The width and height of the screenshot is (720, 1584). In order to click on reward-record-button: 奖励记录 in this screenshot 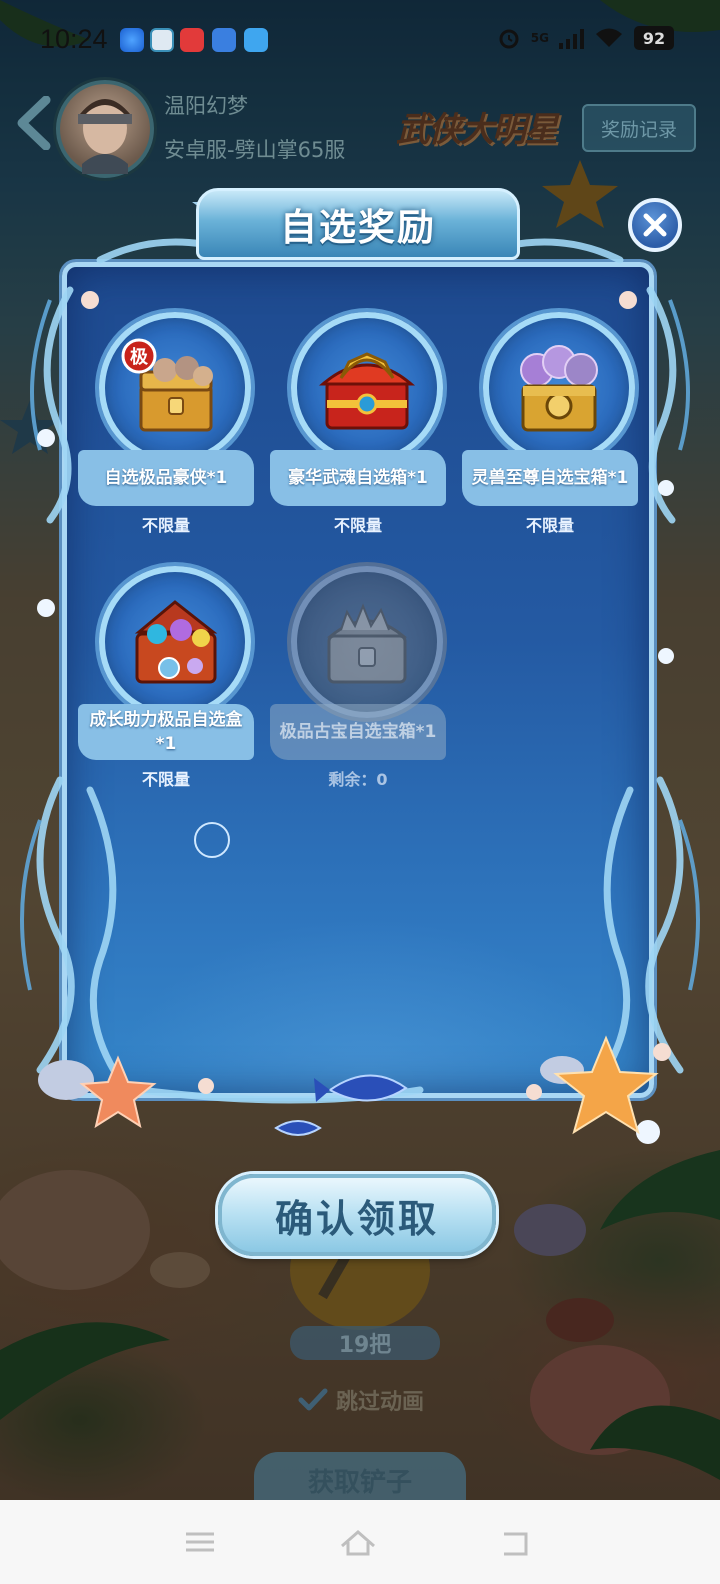, I will do `click(639, 128)`.